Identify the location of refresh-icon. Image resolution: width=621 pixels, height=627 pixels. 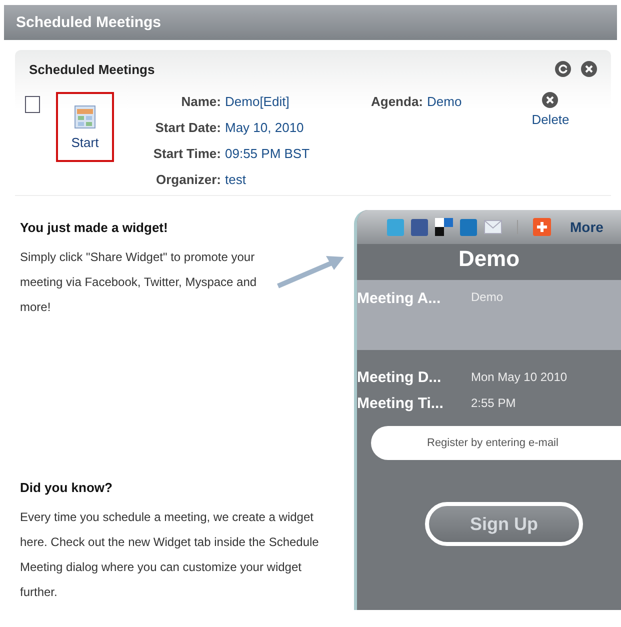
(563, 69).